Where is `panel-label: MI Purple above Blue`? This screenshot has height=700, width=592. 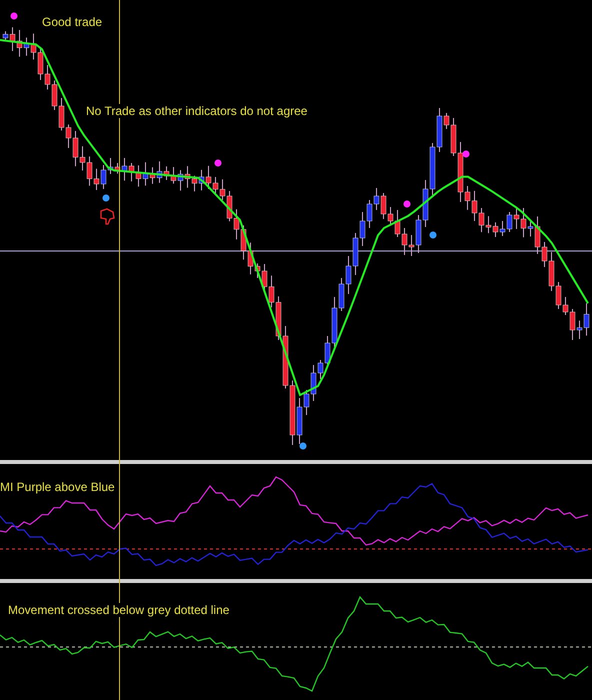 panel-label: MI Purple above Blue is located at coordinates (57, 487).